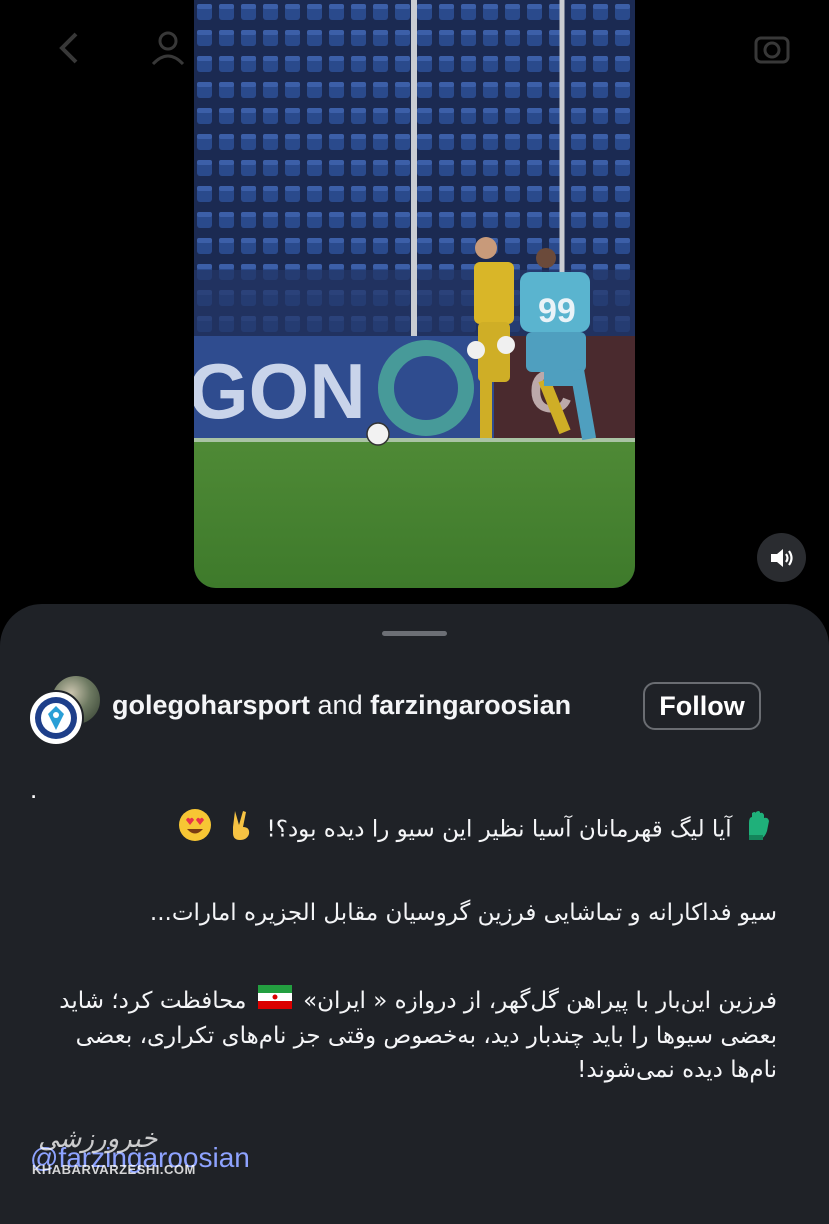 The height and width of the screenshot is (1224, 829). I want to click on sheet-grabber, so click(414, 633).